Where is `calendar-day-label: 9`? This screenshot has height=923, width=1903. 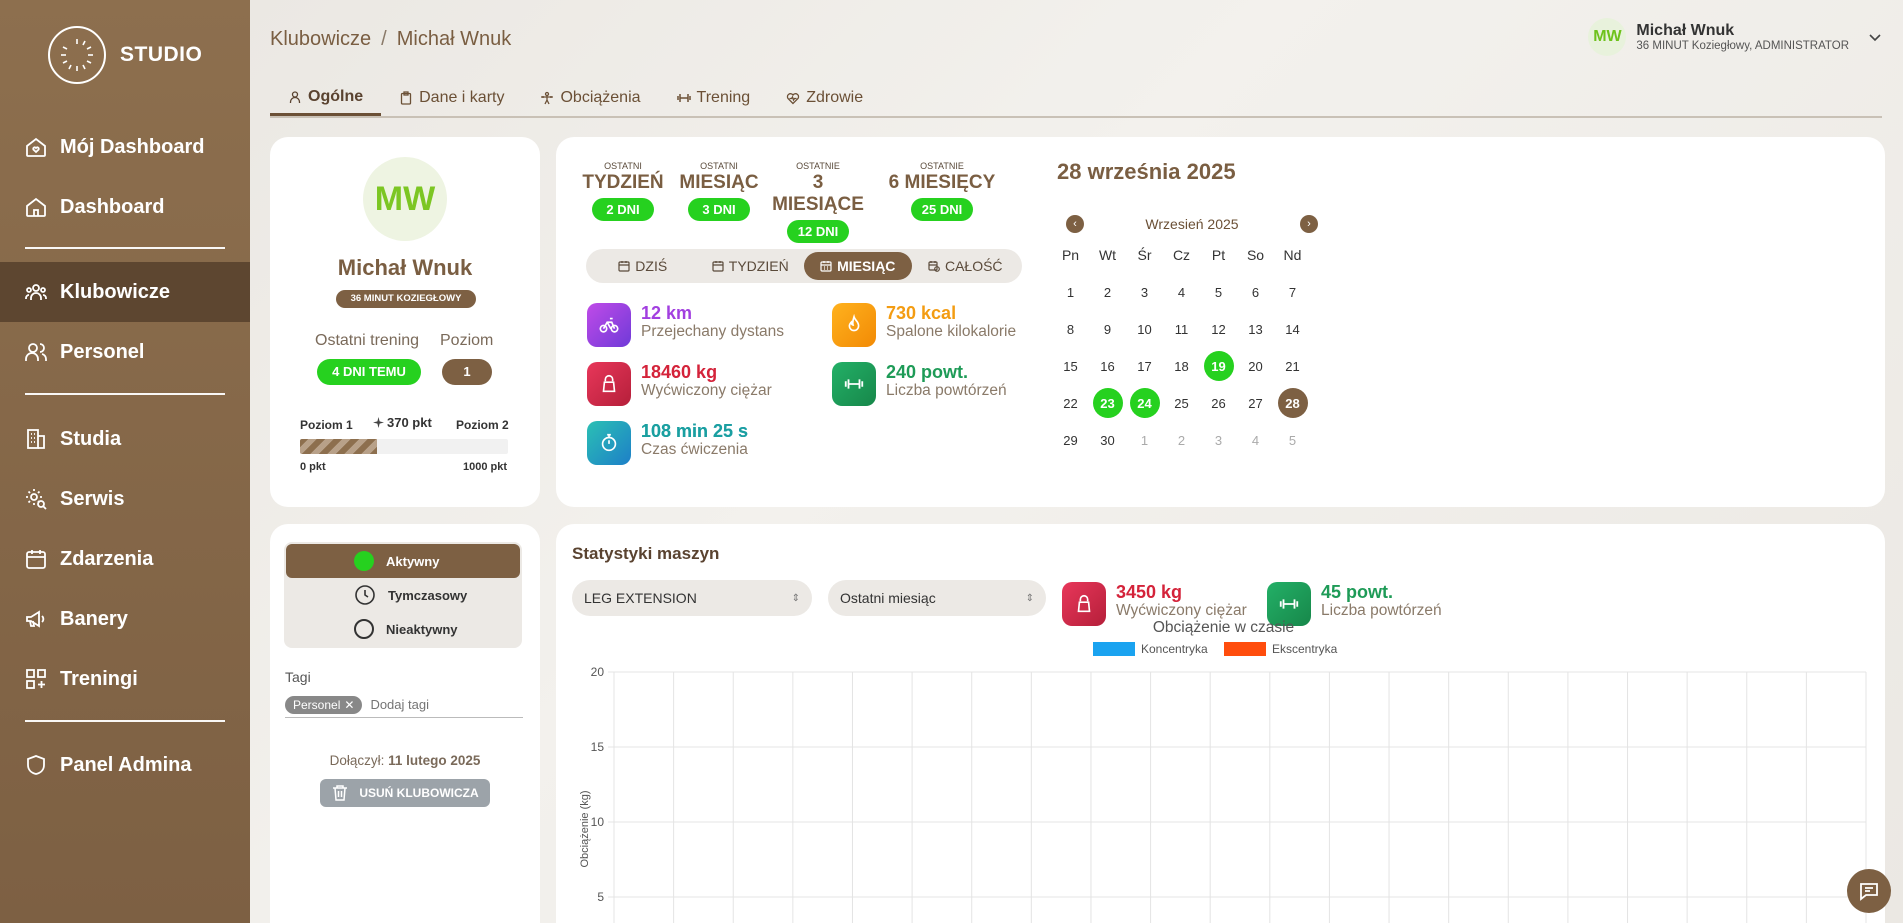
calendar-day-label: 9 is located at coordinates (1107, 329).